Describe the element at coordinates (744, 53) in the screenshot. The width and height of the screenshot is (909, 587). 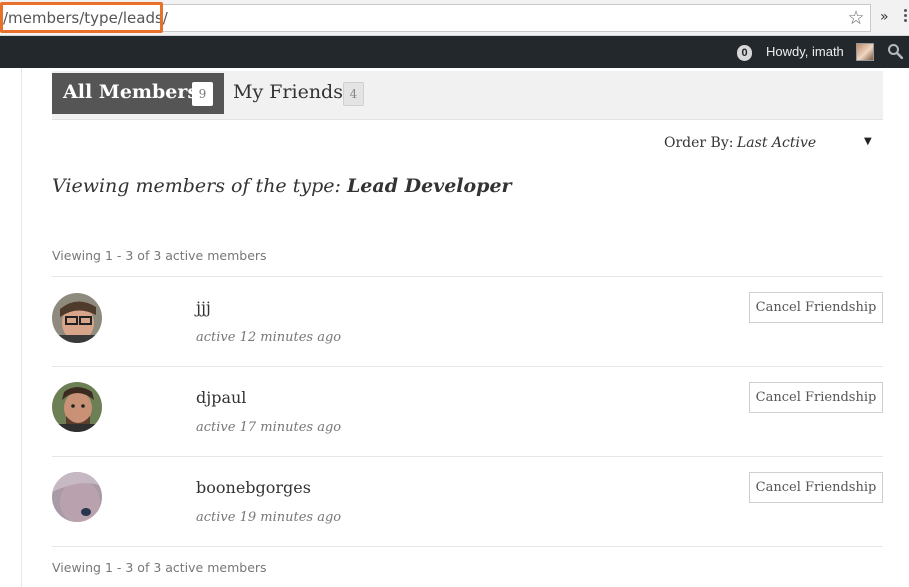
I see `notification-badge: 0` at that location.